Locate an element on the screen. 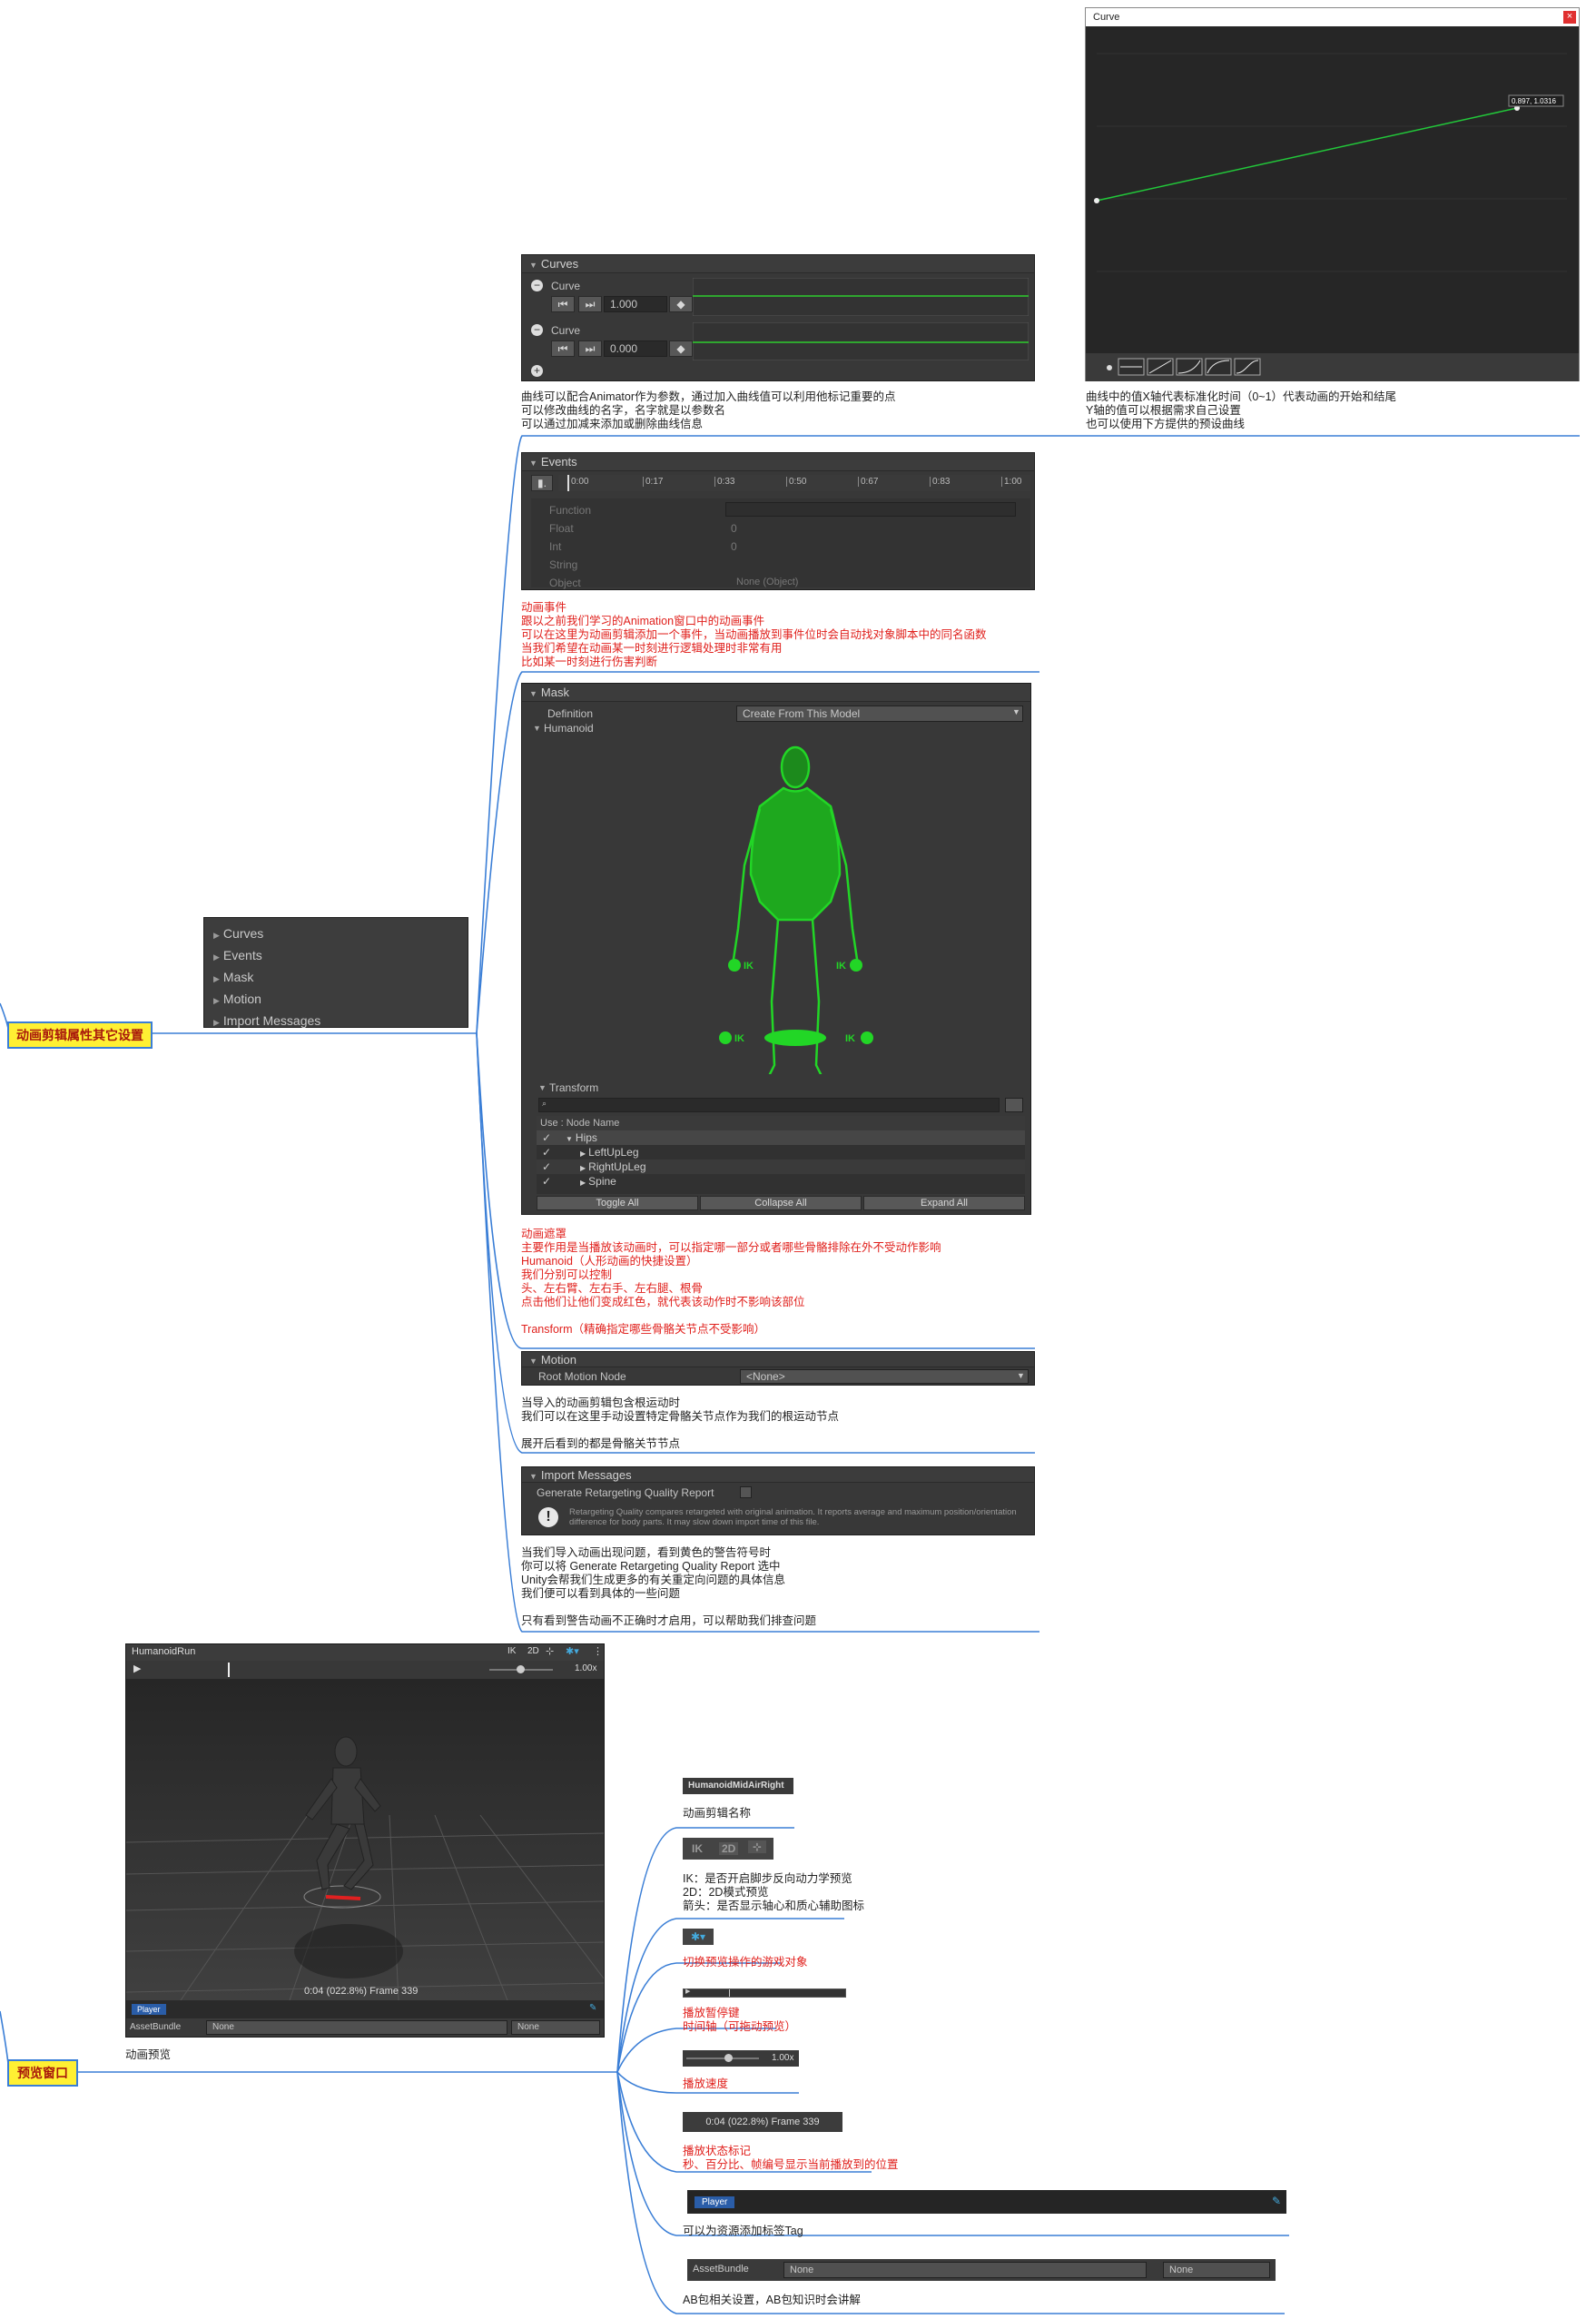 Image resolution: width=1596 pixels, height=2319 pixels. toggle-all-button: Toggle All is located at coordinates (617, 1203).